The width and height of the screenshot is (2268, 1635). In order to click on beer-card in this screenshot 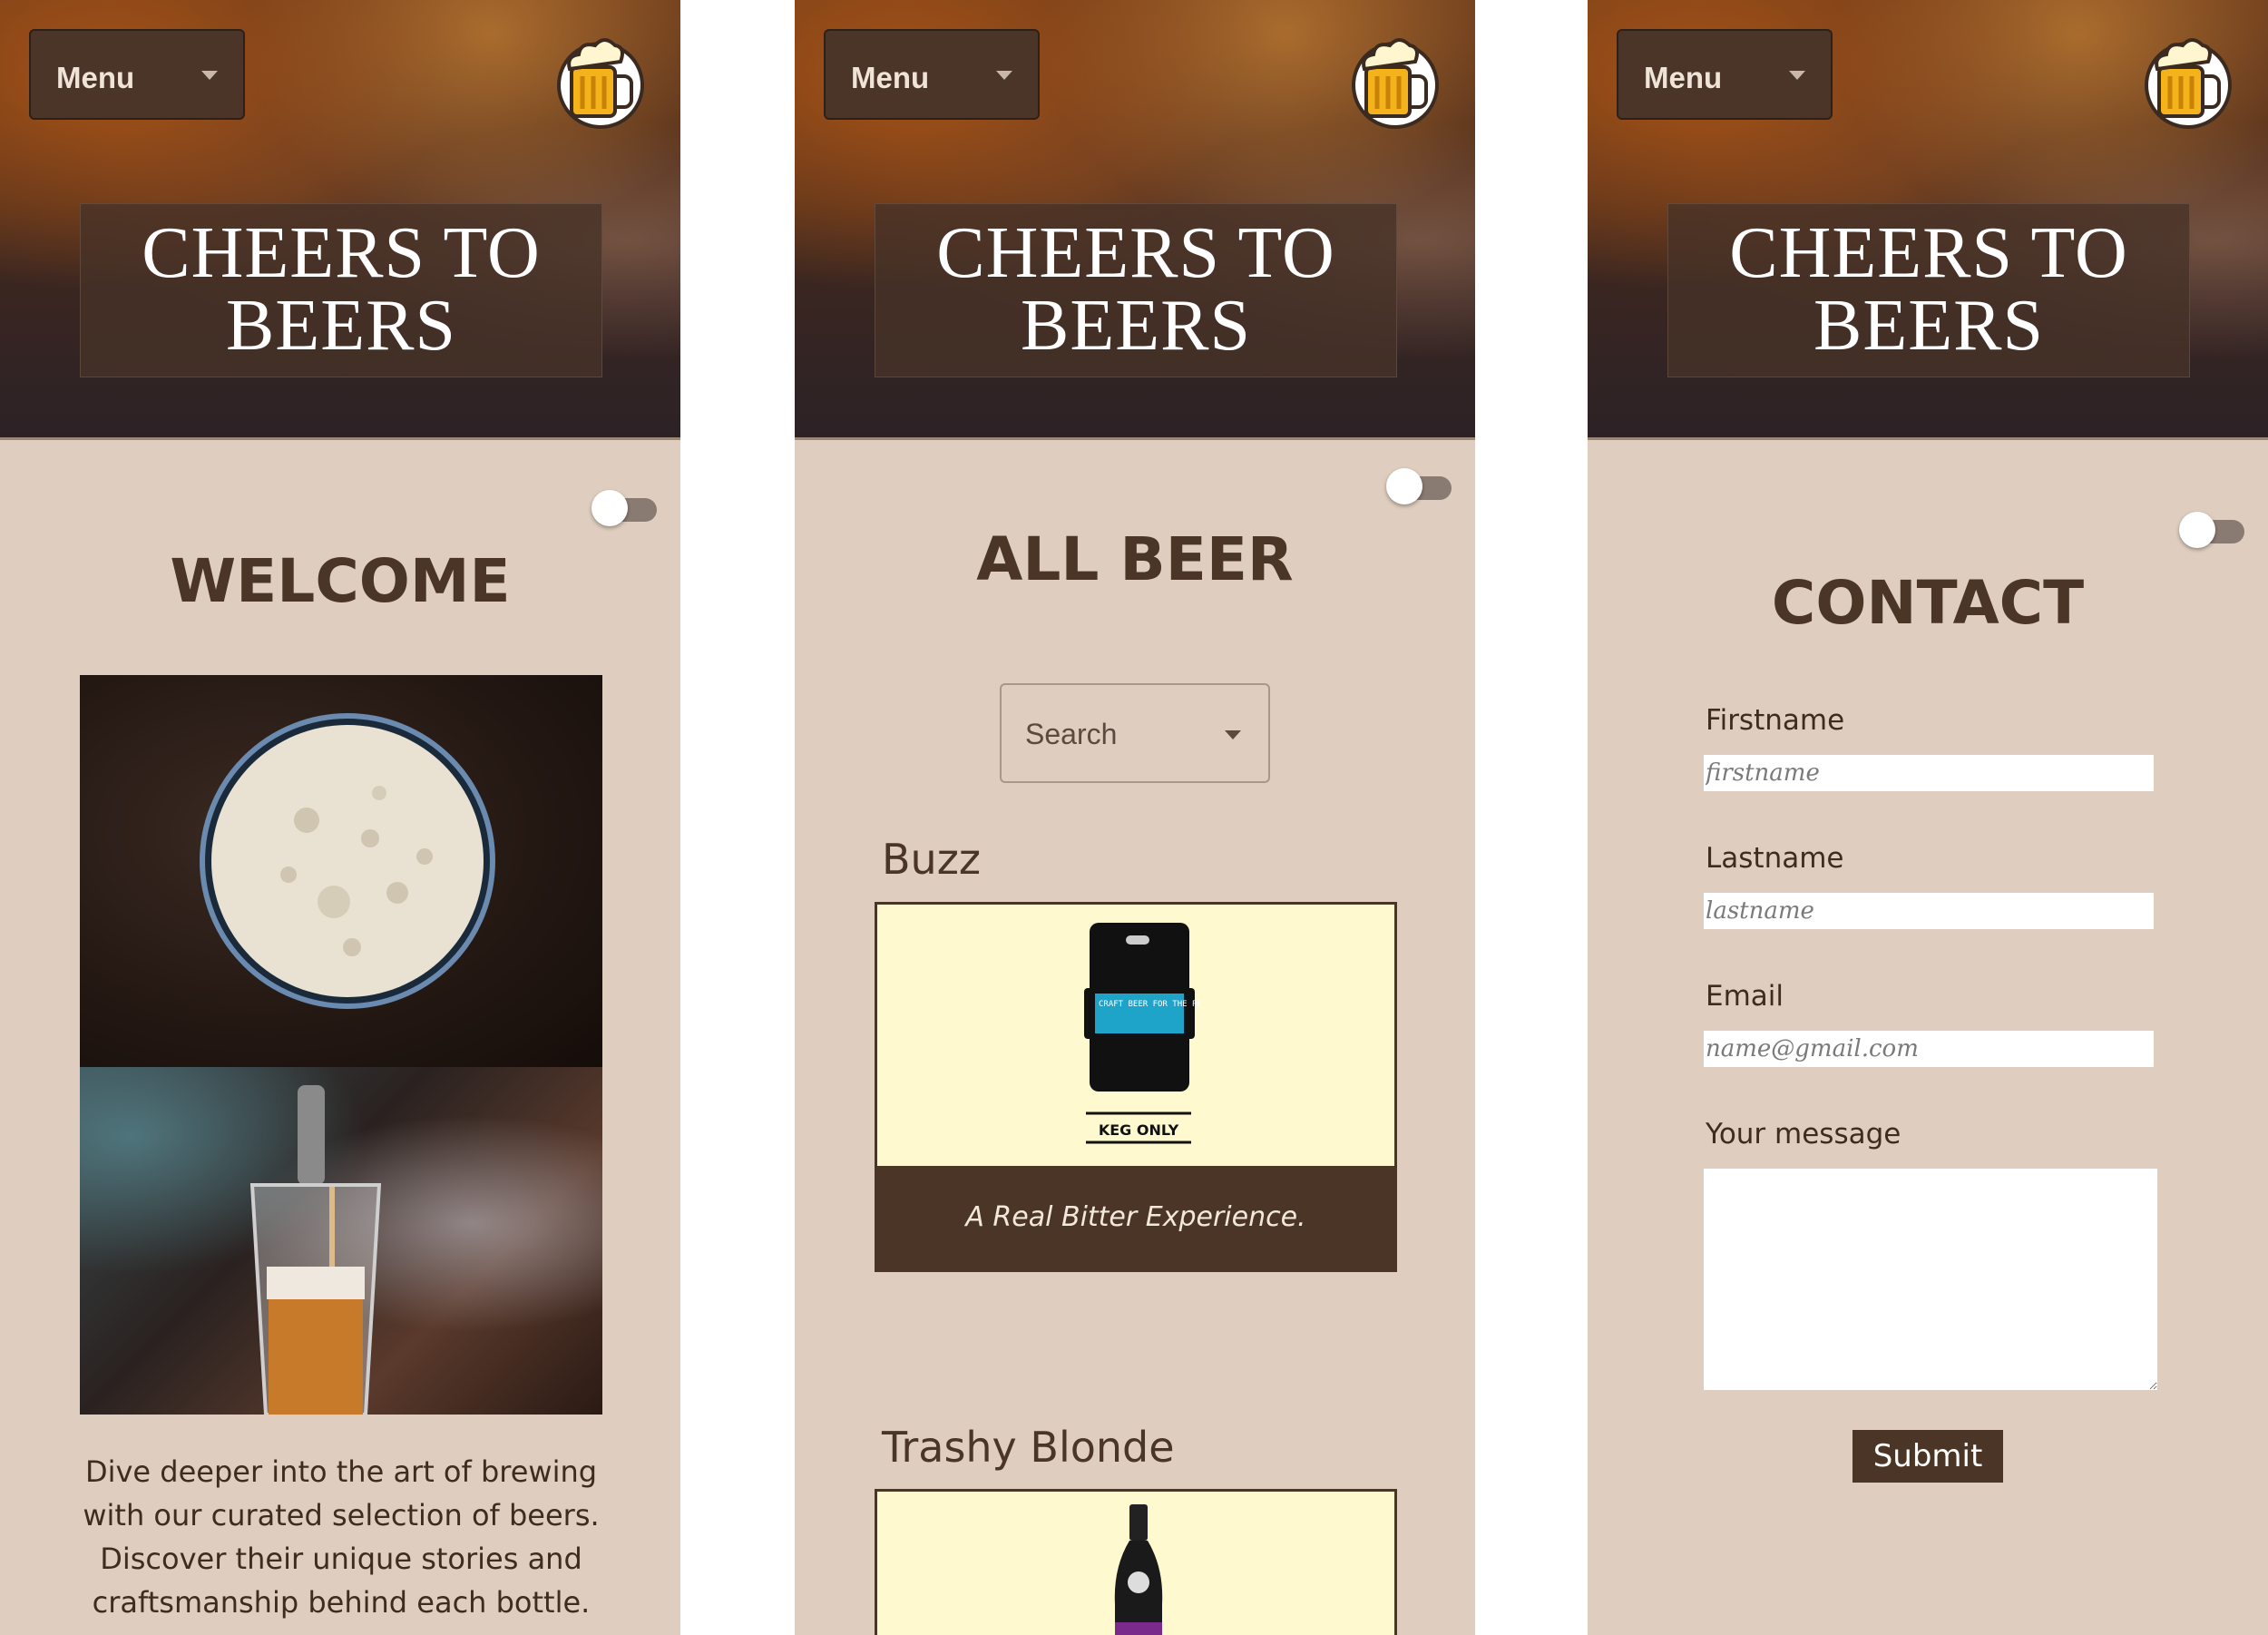, I will do `click(1136, 1562)`.